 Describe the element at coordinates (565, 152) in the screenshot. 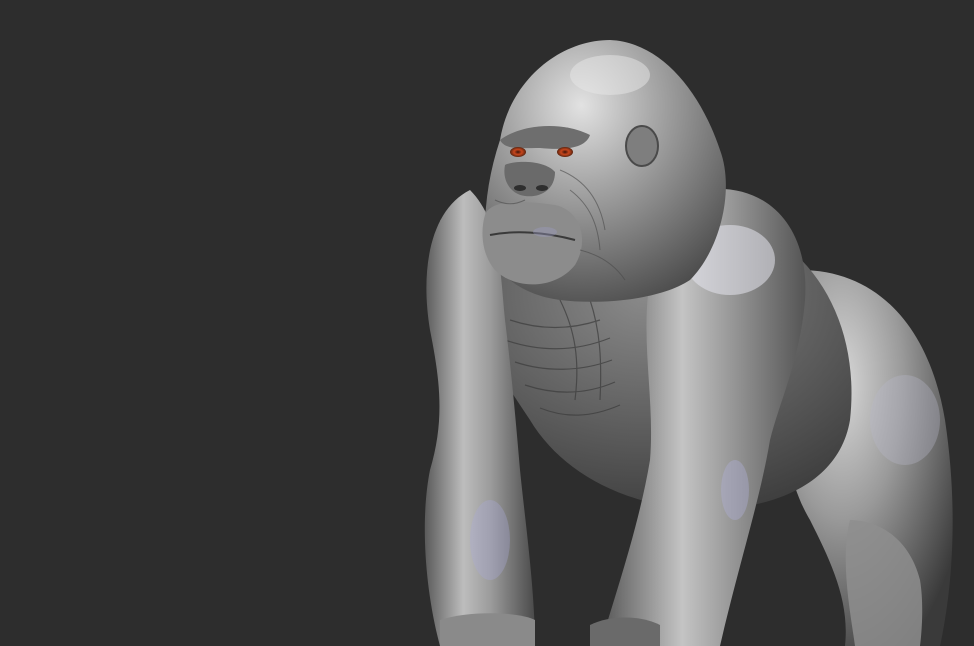

I see `right-eye` at that location.